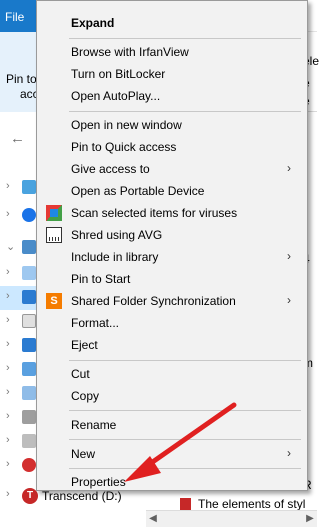 The height and width of the screenshot is (527, 320). Describe the element at coordinates (29, 321) in the screenshot. I see `document-icon` at that location.